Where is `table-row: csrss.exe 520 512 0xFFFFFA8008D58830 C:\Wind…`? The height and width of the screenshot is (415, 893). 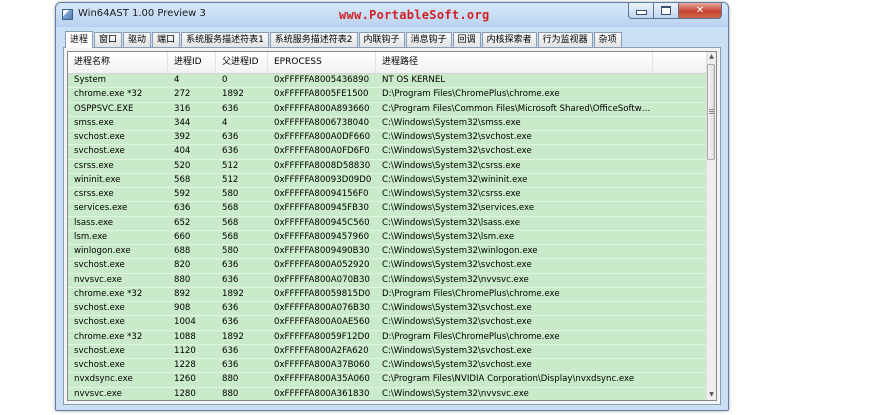
table-row: csrss.exe 520 512 0xFFFFFA8008D58830 C:\Wind… is located at coordinates (388, 166).